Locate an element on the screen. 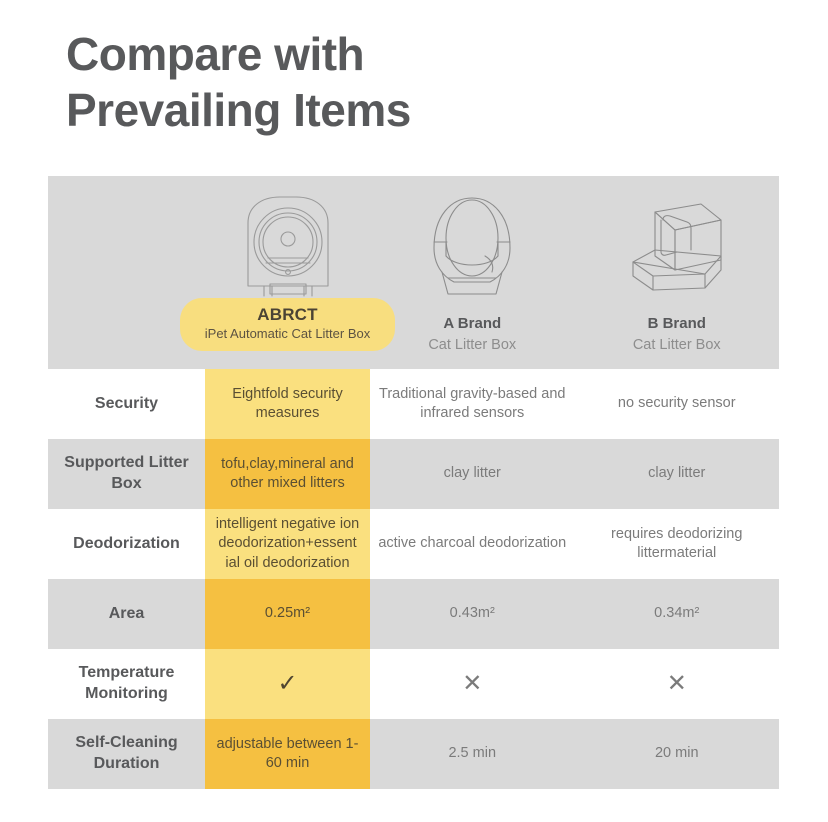 This screenshot has height=822, width=828. page-title-line-1: Compare with is located at coordinates (215, 54).